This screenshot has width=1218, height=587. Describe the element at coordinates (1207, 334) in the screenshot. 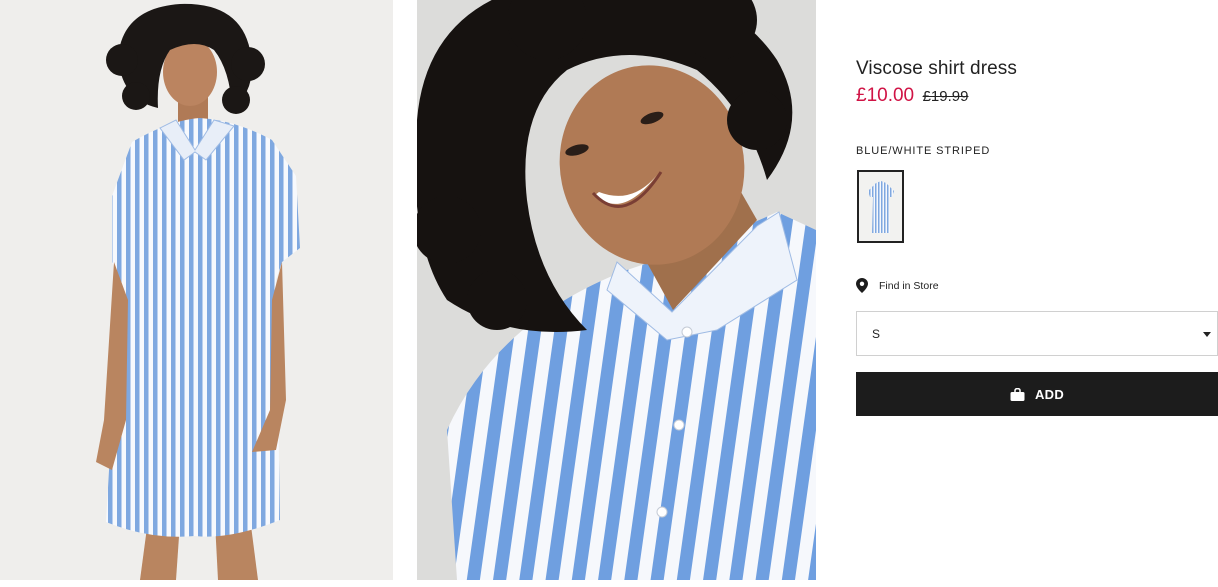

I see `caret-down-icon` at that location.